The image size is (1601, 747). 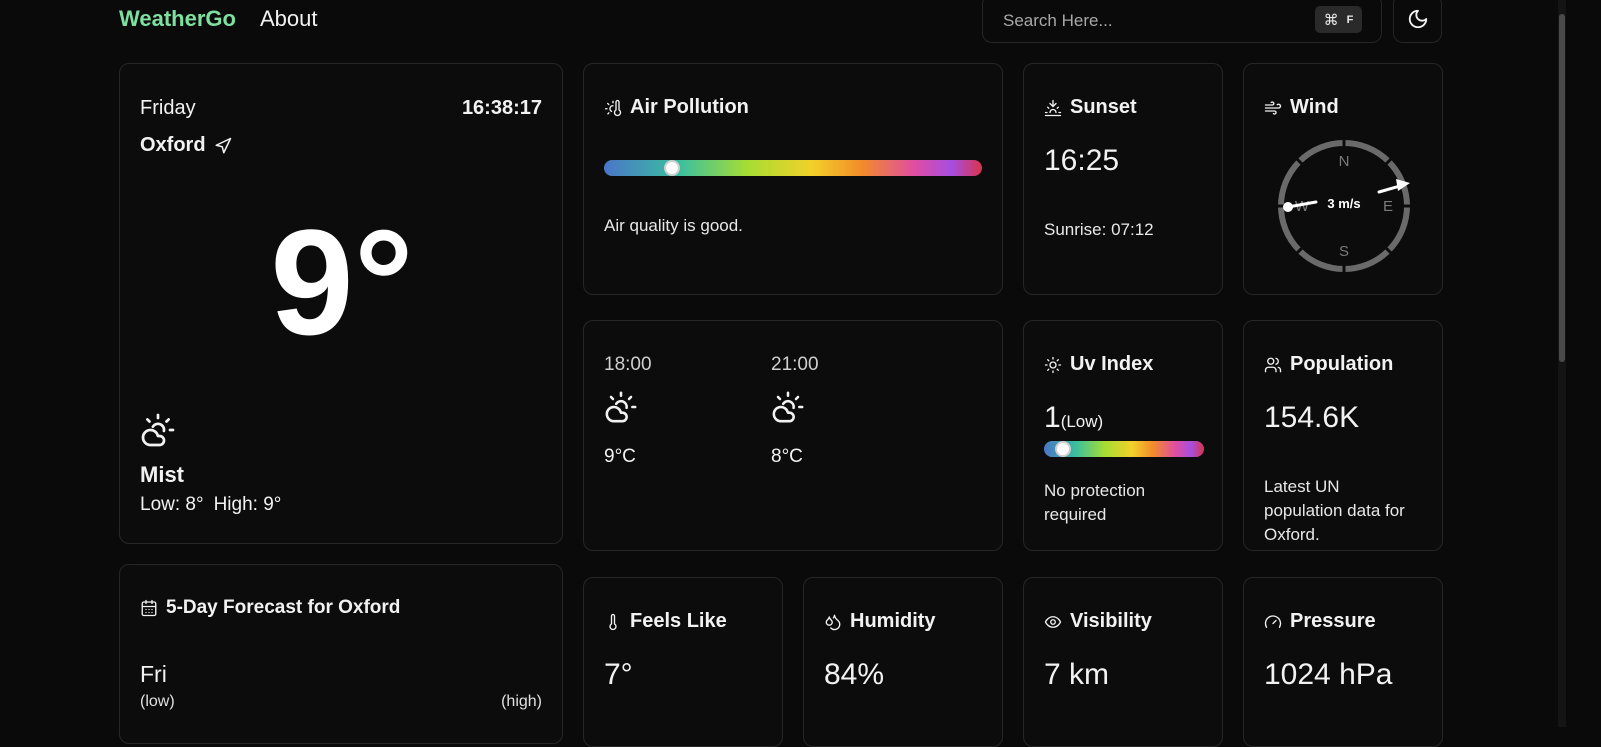 What do you see at coordinates (1562, 188) in the screenshot?
I see `scrollbar-thumb` at bounding box center [1562, 188].